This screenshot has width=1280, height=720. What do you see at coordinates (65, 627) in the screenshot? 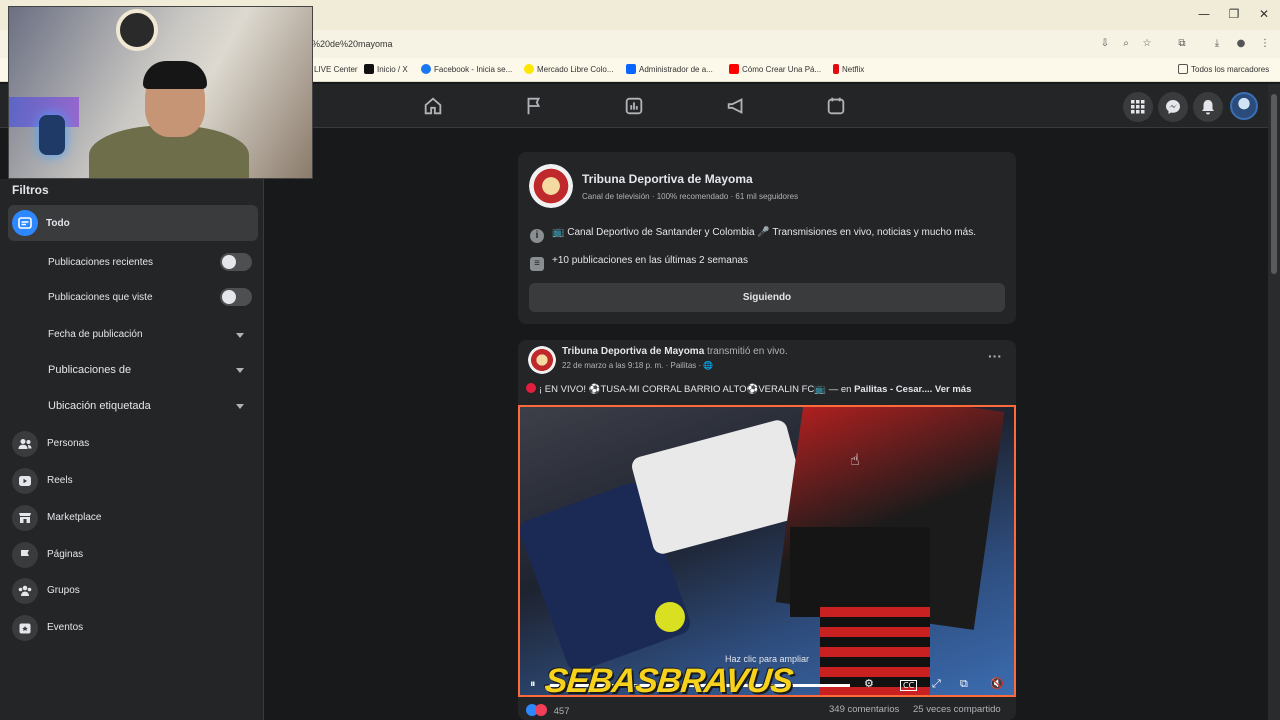
I see `category-events: Eventos` at bounding box center [65, 627].